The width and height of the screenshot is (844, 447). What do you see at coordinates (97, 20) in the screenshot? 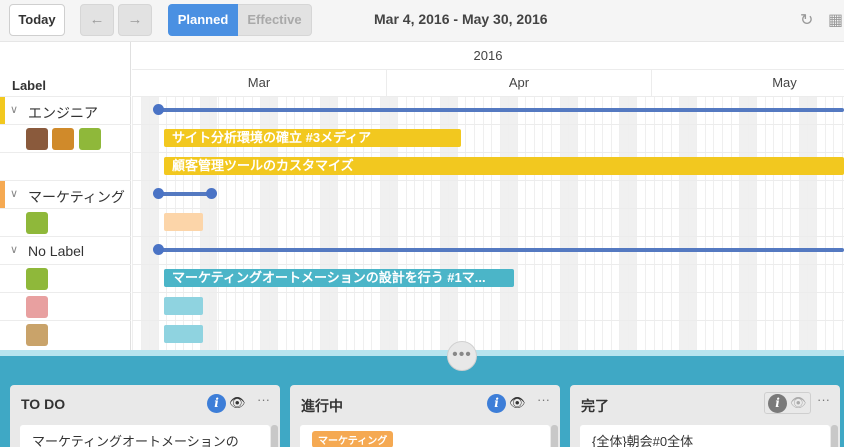
I see `prev-button: ←` at bounding box center [97, 20].